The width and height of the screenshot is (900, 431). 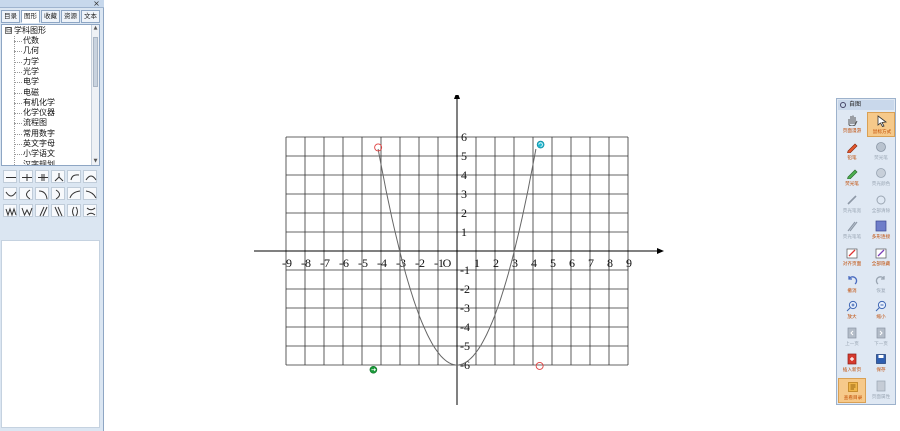 I want to click on toolbar-button-palette: 荧光颜色, so click(x=881, y=177).